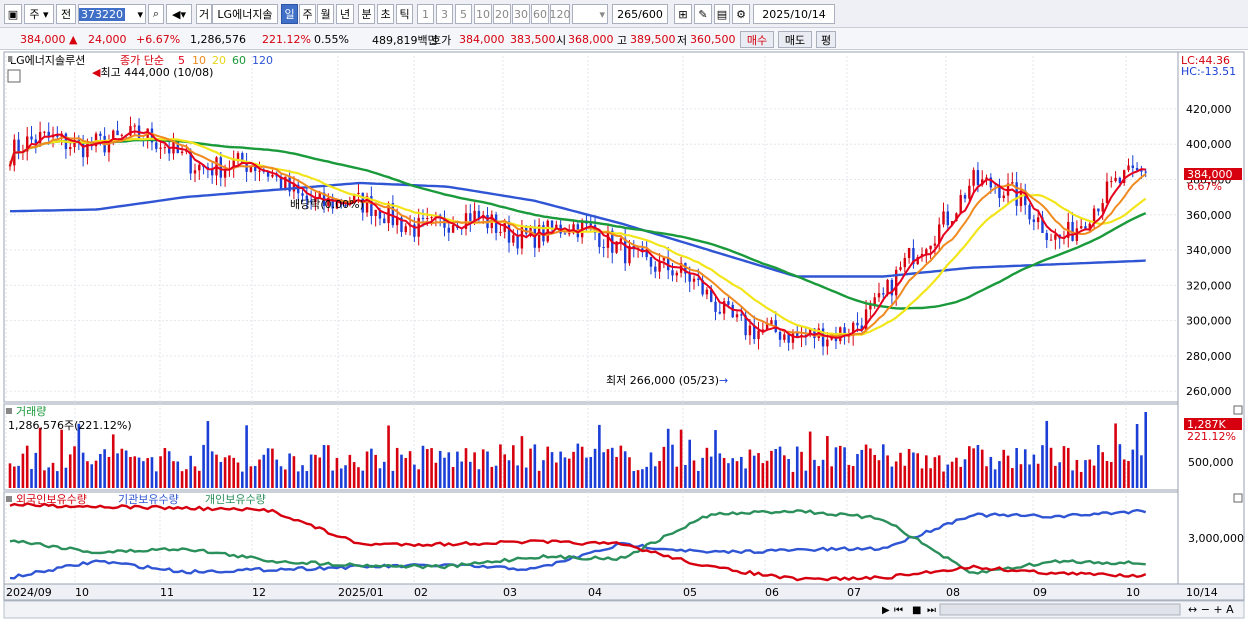  What do you see at coordinates (179, 14) in the screenshot?
I see `speaker-icon: ◀▾` at bounding box center [179, 14].